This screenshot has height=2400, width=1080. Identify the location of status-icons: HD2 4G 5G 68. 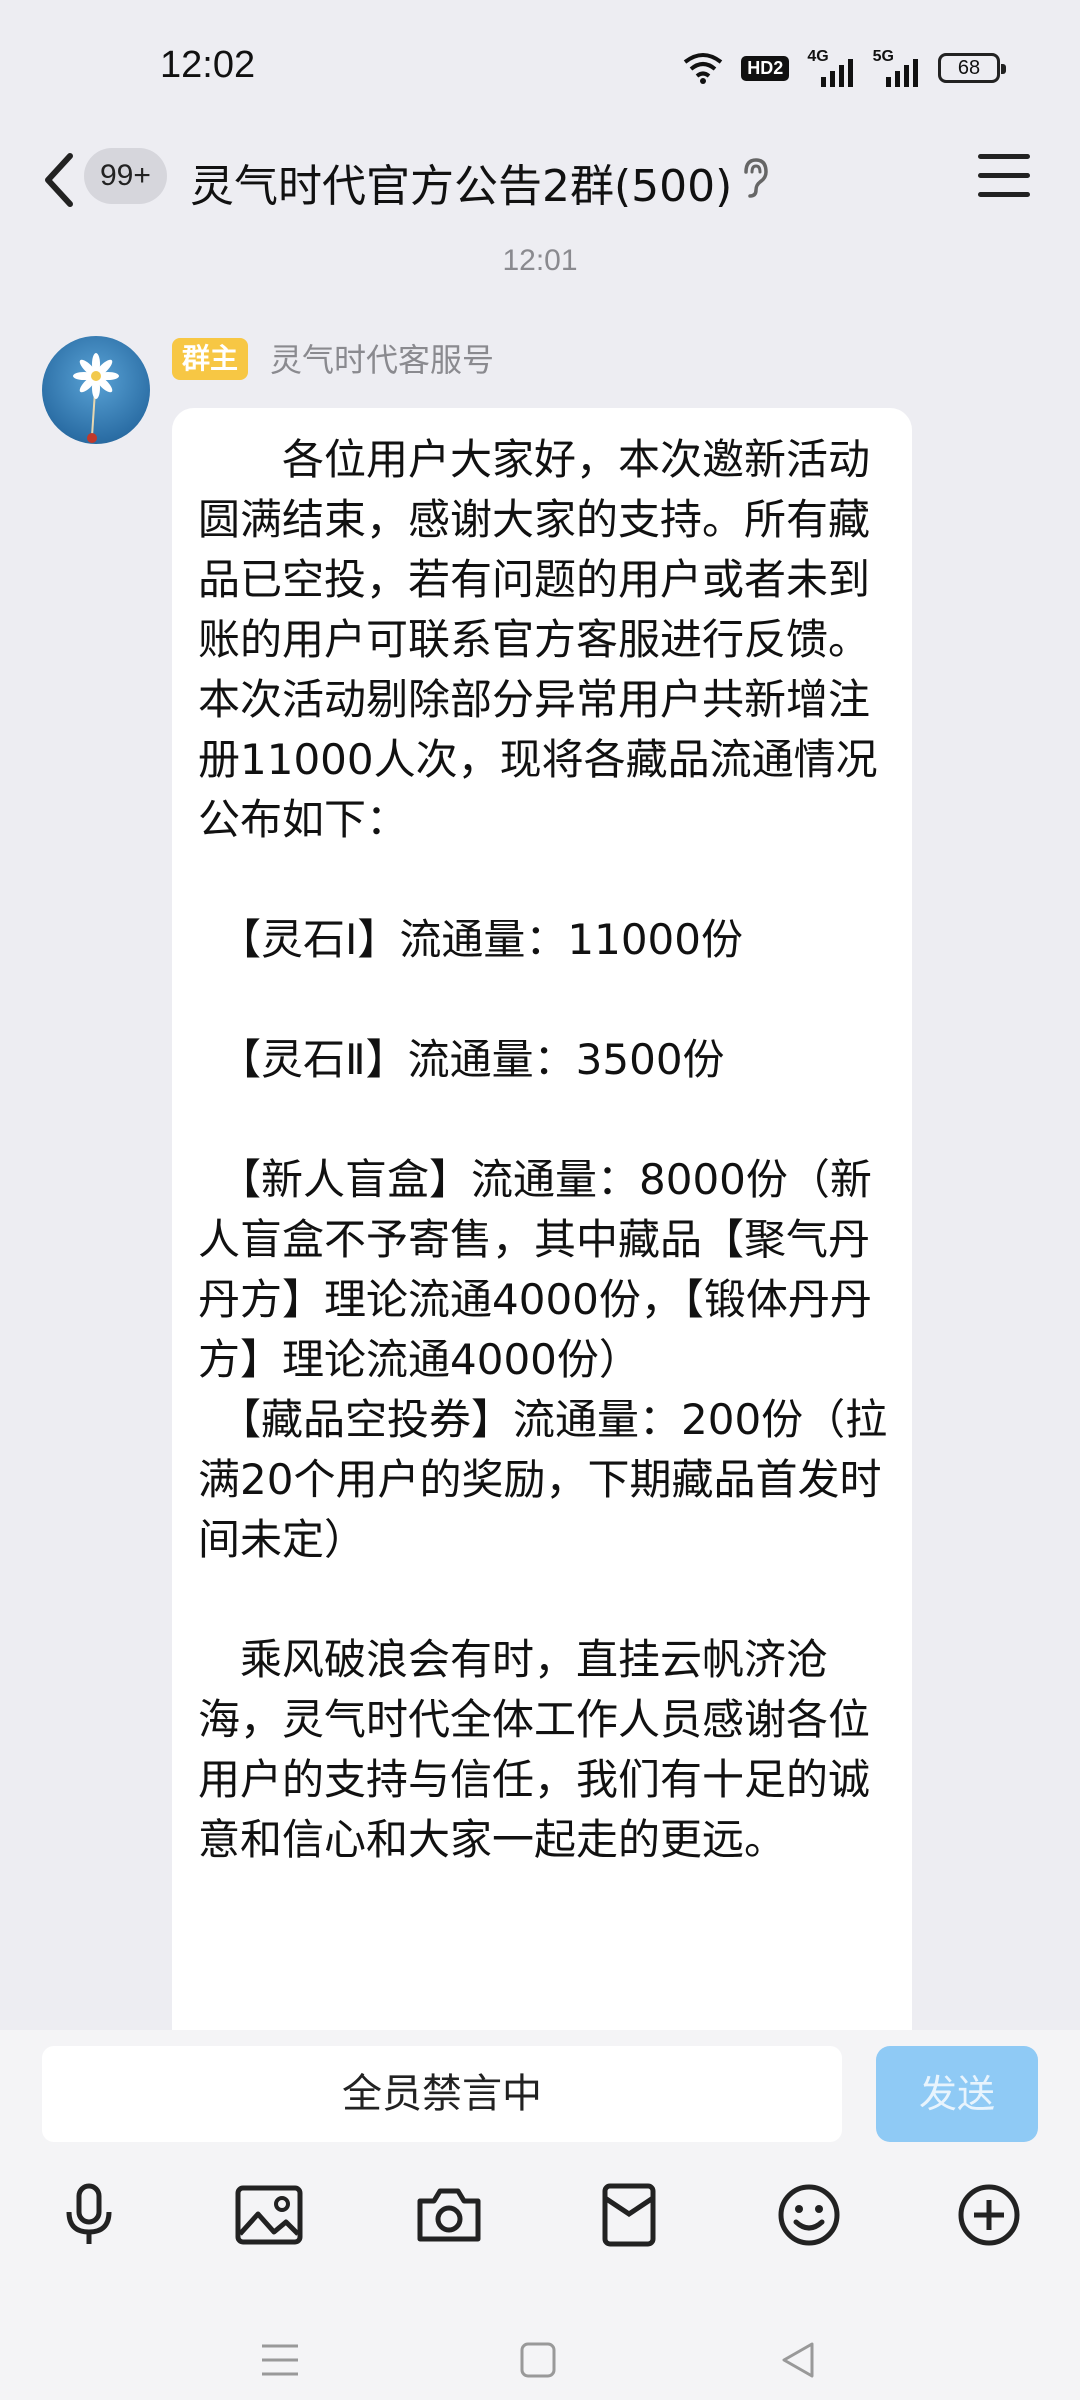
(844, 68).